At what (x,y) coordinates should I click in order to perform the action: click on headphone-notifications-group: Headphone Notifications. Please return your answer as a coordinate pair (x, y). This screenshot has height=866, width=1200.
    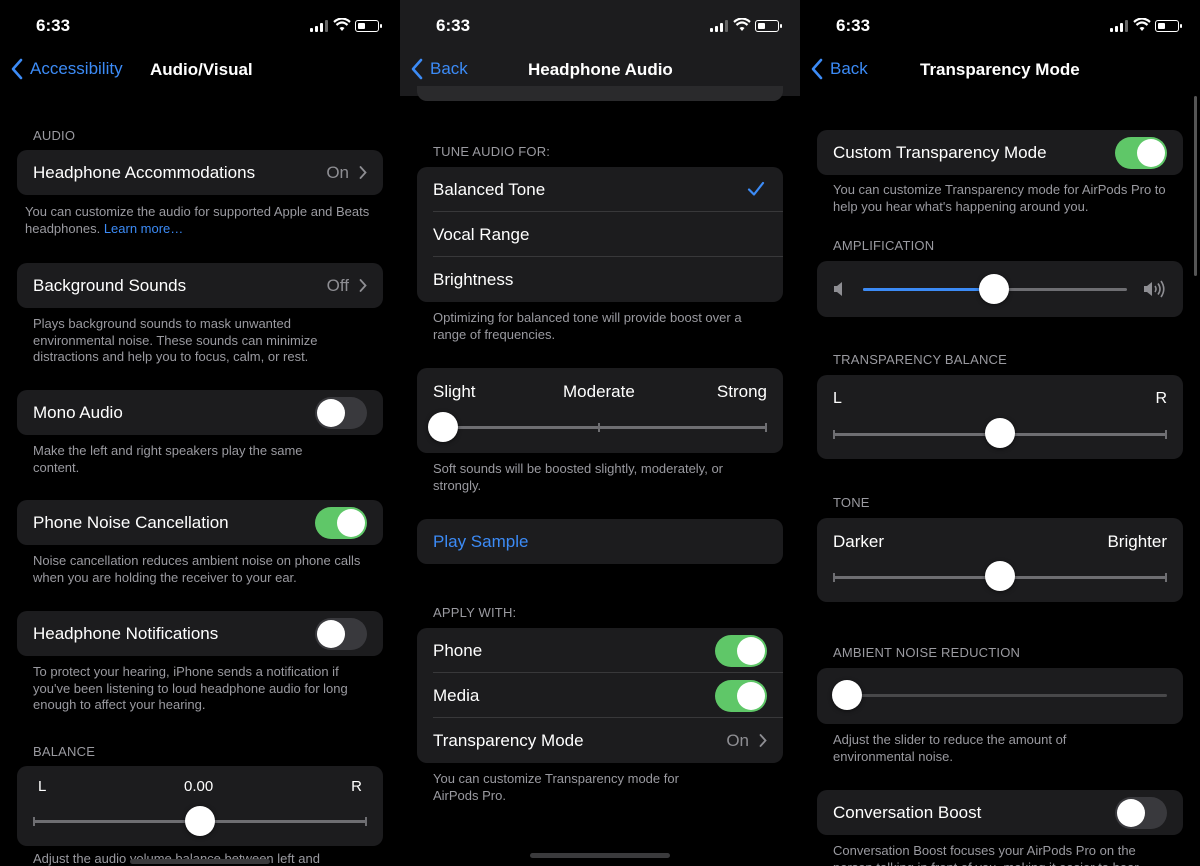
    Looking at the image, I should click on (200, 633).